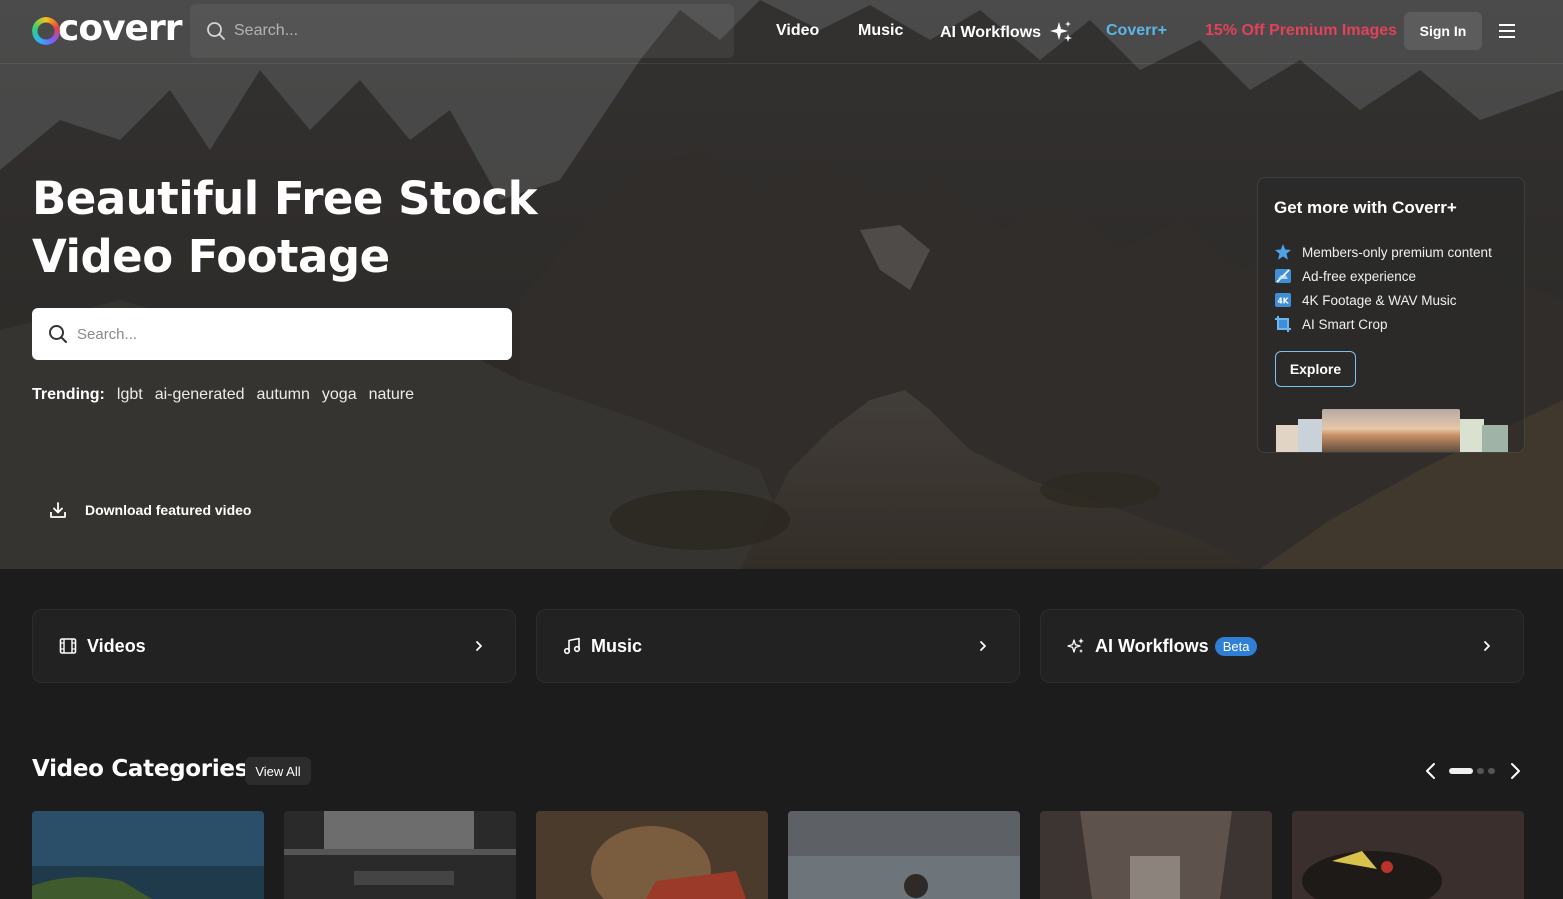 The height and width of the screenshot is (899, 1563). Describe the element at coordinates (778, 855) in the screenshot. I see `video-category-tiles` at that location.